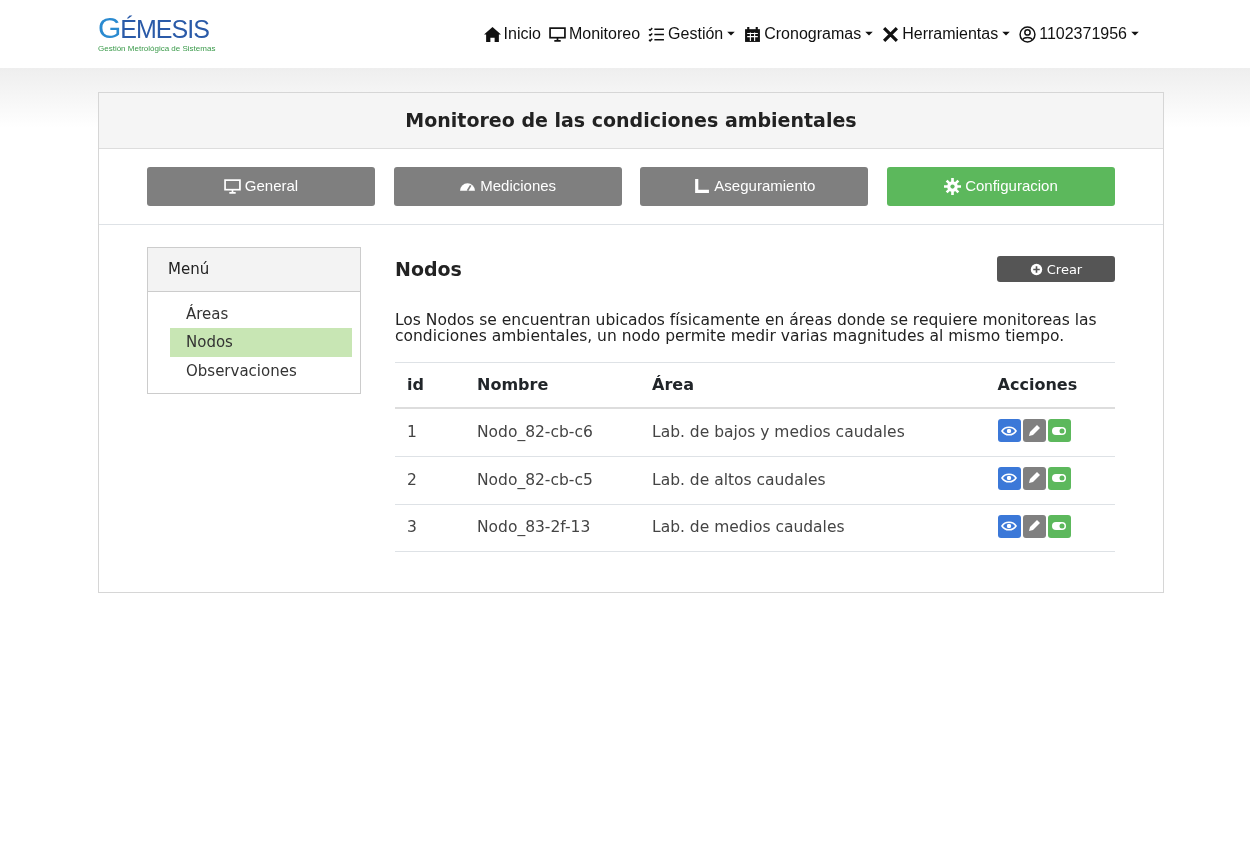 The image size is (1250, 847). I want to click on description: Los Nodos se encuentran ubicados físicamente en áreas donde se requiere monitoreas las condiciones ambientales, un nodo permite medir varias magnitudes al mismo tiempo., so click(746, 328).